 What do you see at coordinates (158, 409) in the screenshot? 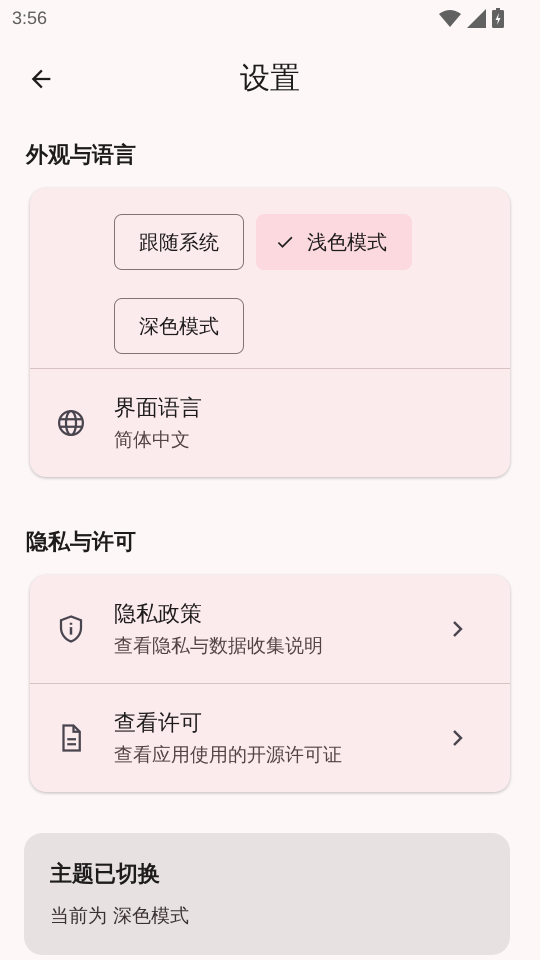
I see `row-title: 界面语言` at bounding box center [158, 409].